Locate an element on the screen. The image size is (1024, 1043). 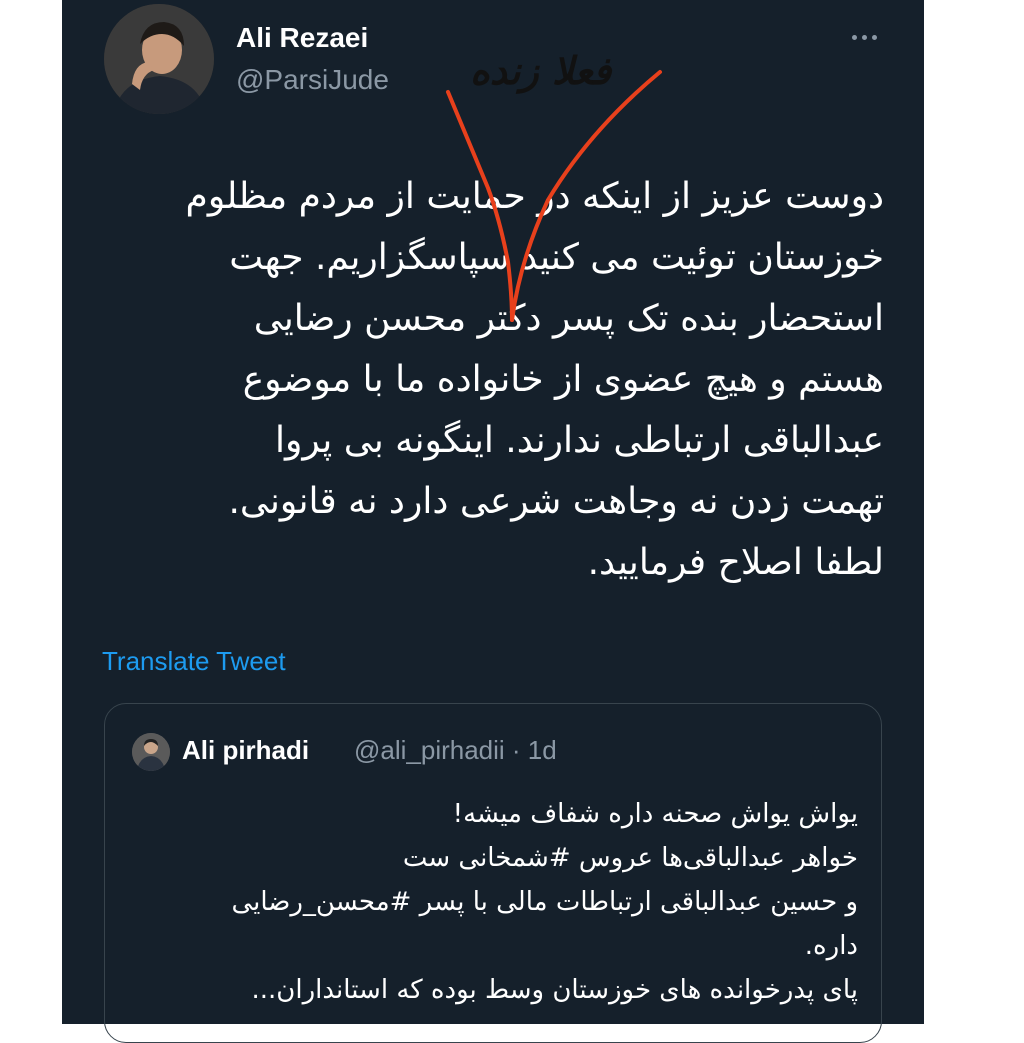
author-handle: @ParsiJude is located at coordinates (312, 80).